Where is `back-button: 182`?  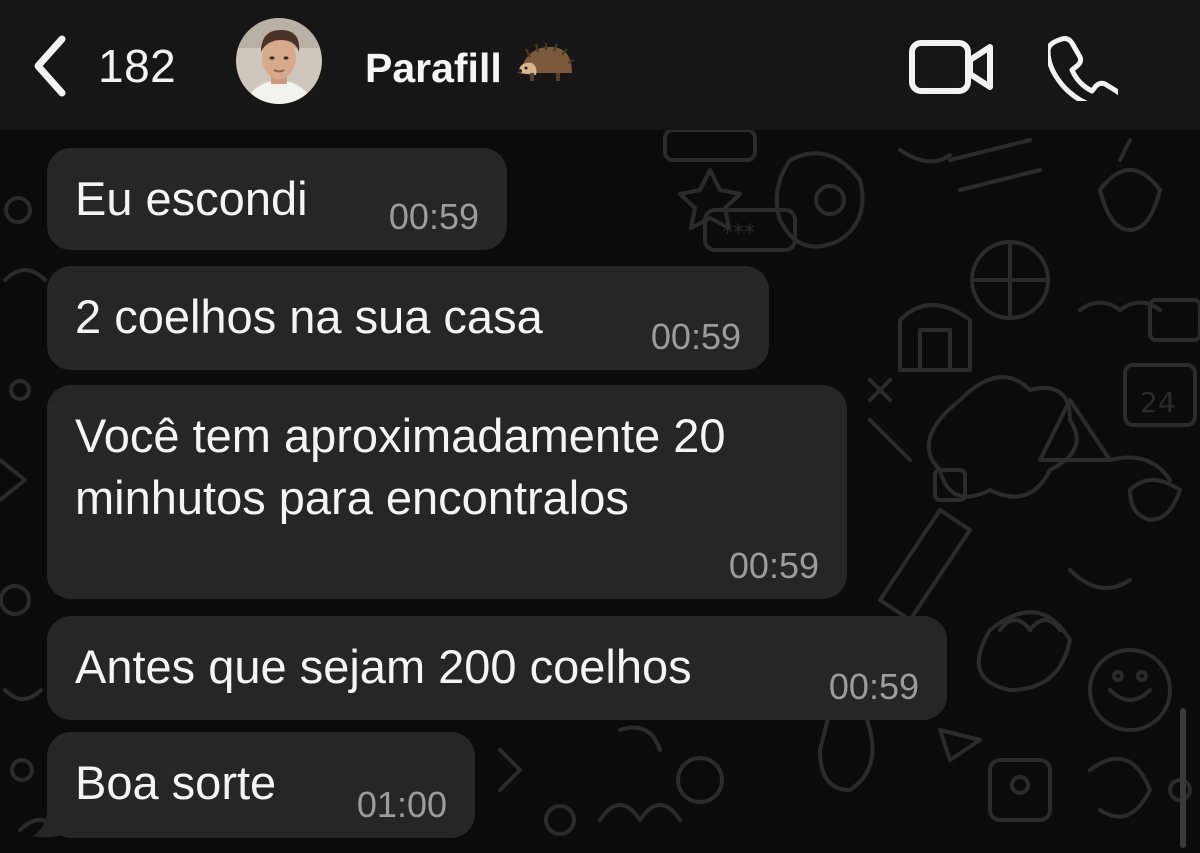
back-button: 182 is located at coordinates (103, 66).